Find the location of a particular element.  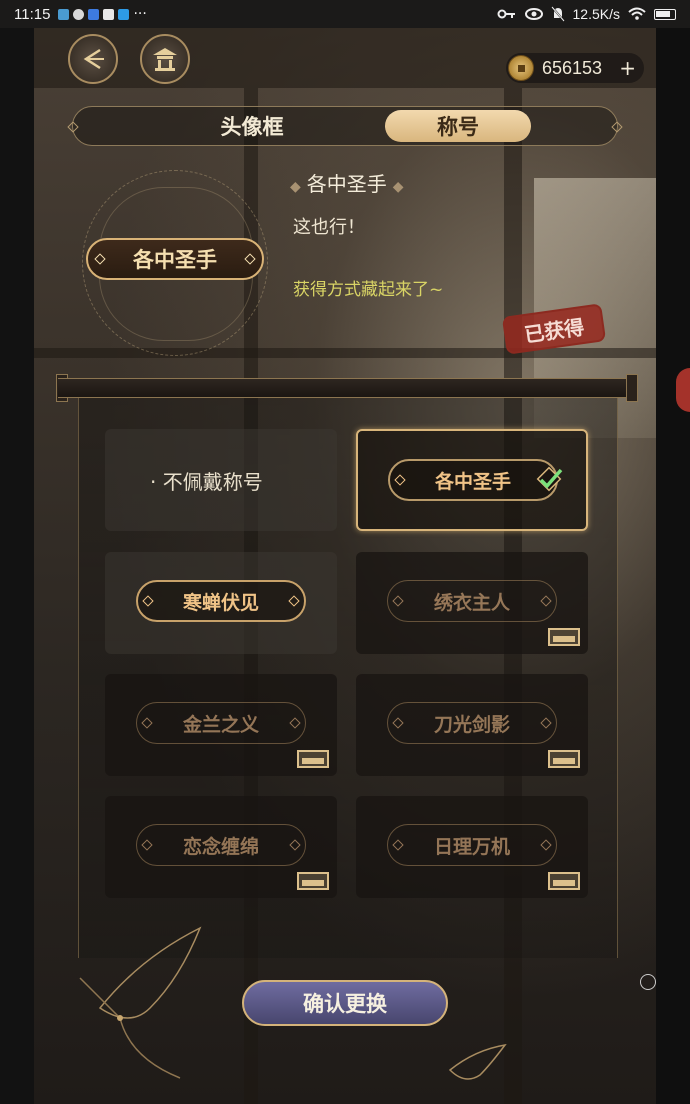

title-item-label: 日理万机 is located at coordinates (471, 846).